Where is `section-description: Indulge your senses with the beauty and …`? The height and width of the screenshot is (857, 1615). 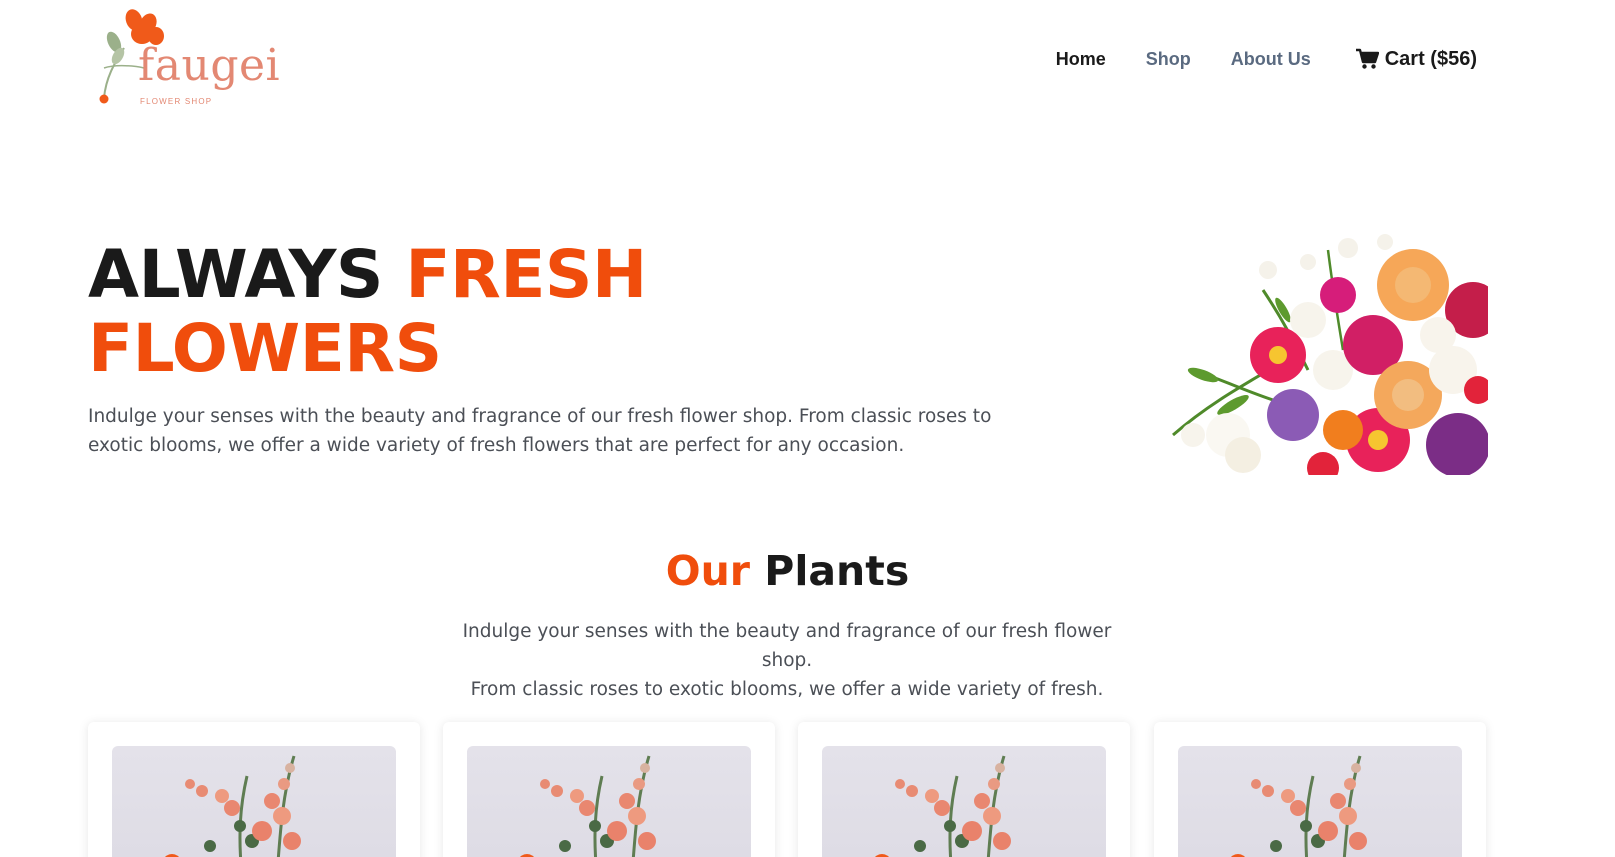
section-description: Indulge your senses with the beauty and … is located at coordinates (787, 660).